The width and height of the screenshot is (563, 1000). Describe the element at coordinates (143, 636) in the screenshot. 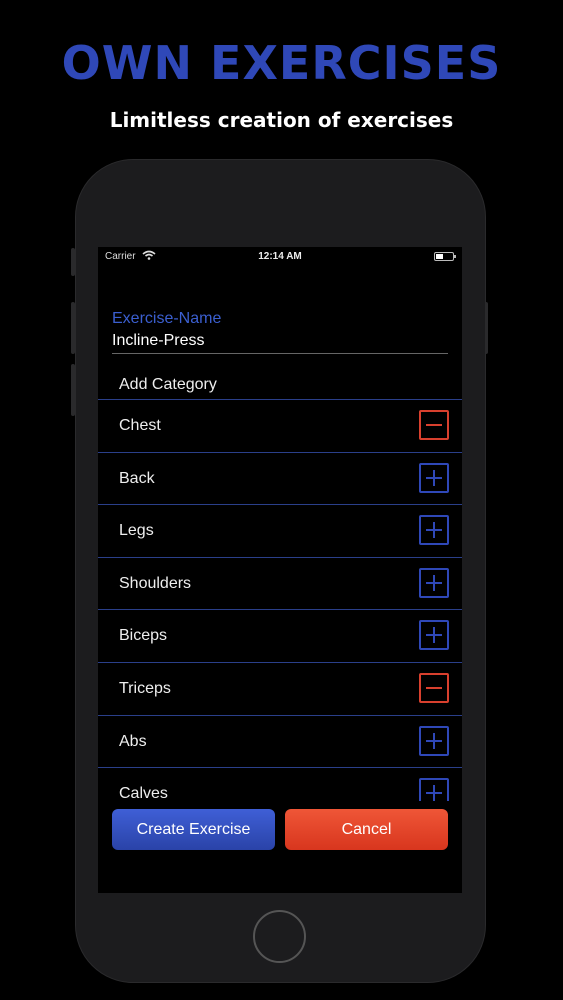

I see `category-label: Biceps` at that location.